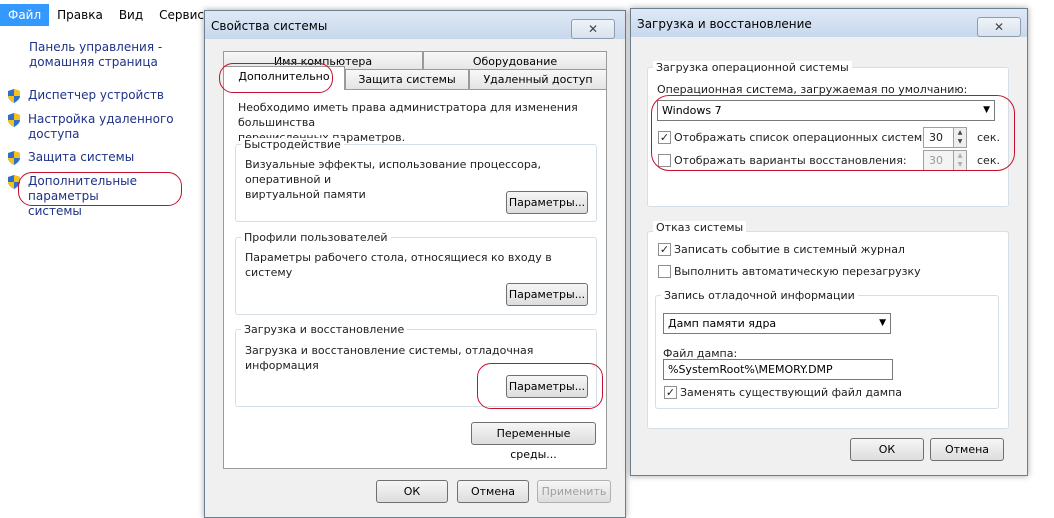 This screenshot has height=518, width=1054. Describe the element at coordinates (81, 157) in the screenshot. I see `system-protection-link: Защита системы` at that location.